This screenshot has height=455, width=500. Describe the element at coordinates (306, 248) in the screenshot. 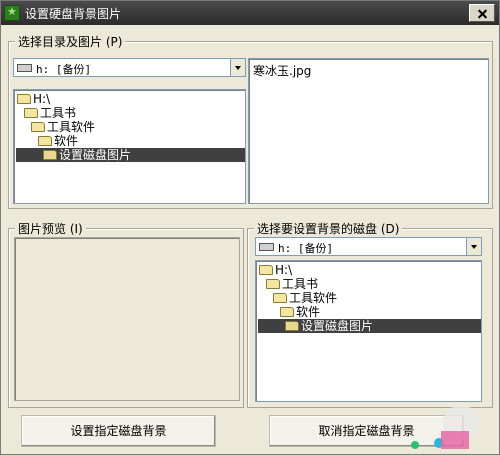

I see `target-drive-value: h: [备份]` at that location.